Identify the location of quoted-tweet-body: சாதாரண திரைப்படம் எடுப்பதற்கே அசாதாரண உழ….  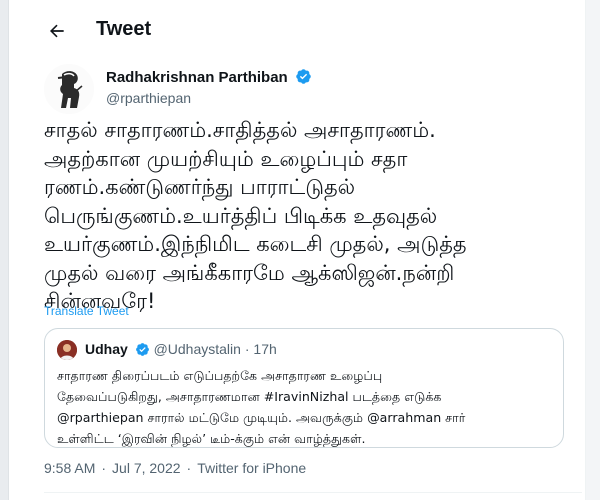
(307, 407).